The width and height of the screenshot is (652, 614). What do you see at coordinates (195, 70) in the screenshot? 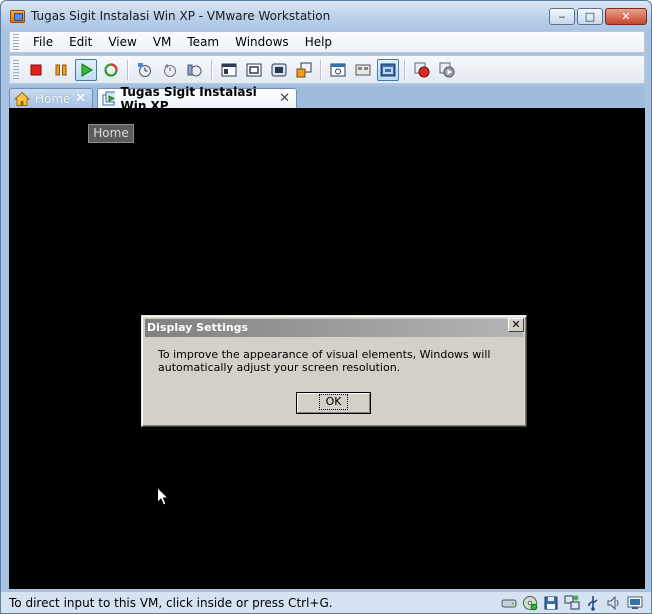
I see `snapshot-manager-icon` at bounding box center [195, 70].